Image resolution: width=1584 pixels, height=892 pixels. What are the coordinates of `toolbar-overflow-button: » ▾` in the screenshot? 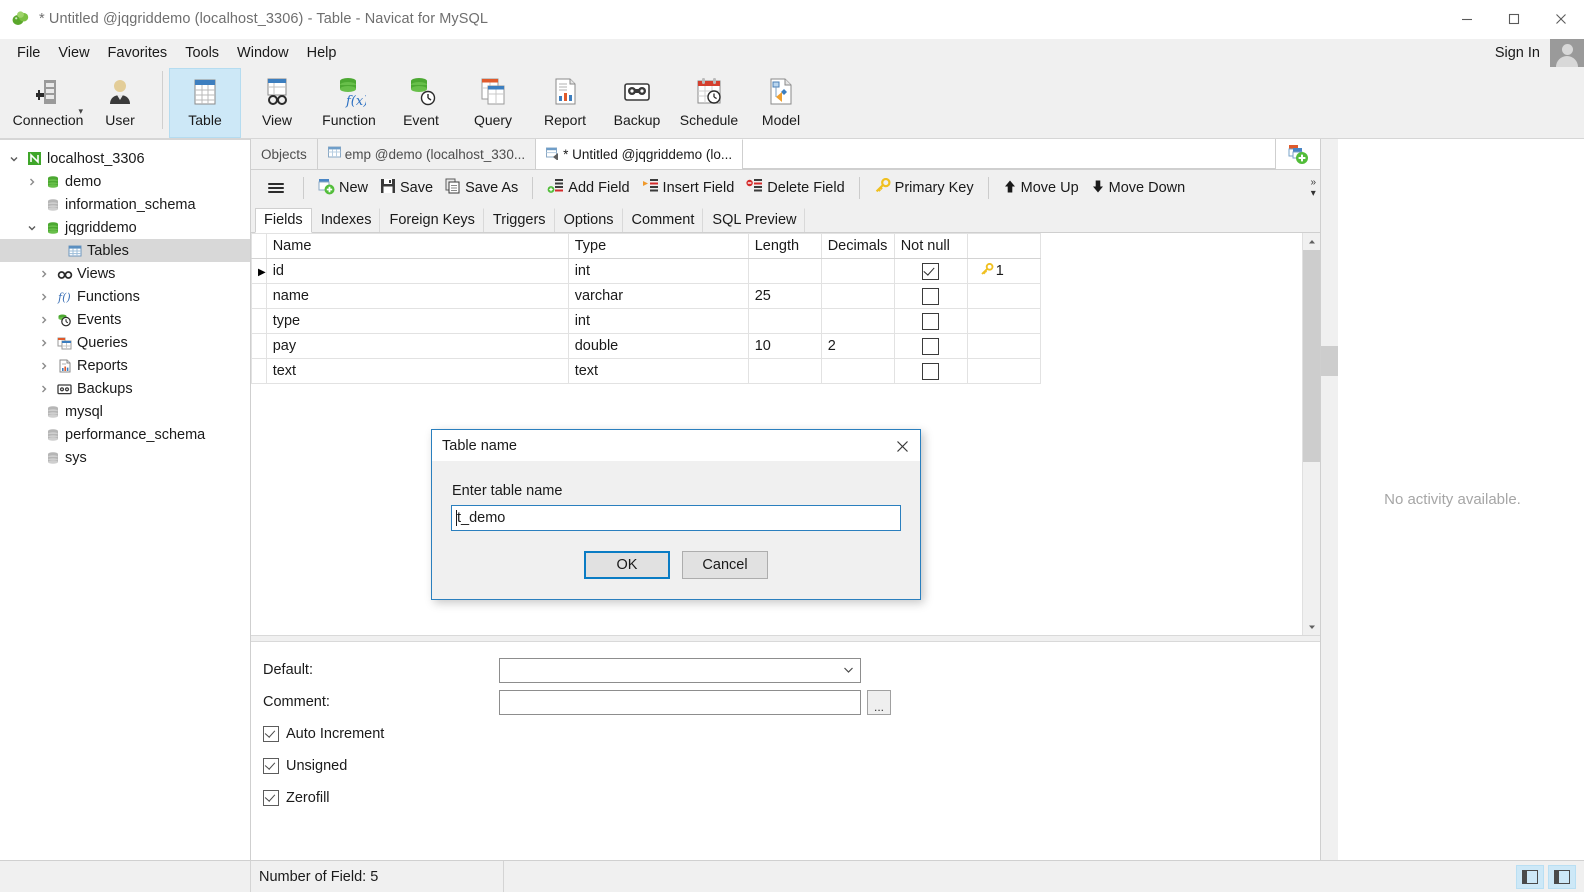 It's located at (1313, 188).